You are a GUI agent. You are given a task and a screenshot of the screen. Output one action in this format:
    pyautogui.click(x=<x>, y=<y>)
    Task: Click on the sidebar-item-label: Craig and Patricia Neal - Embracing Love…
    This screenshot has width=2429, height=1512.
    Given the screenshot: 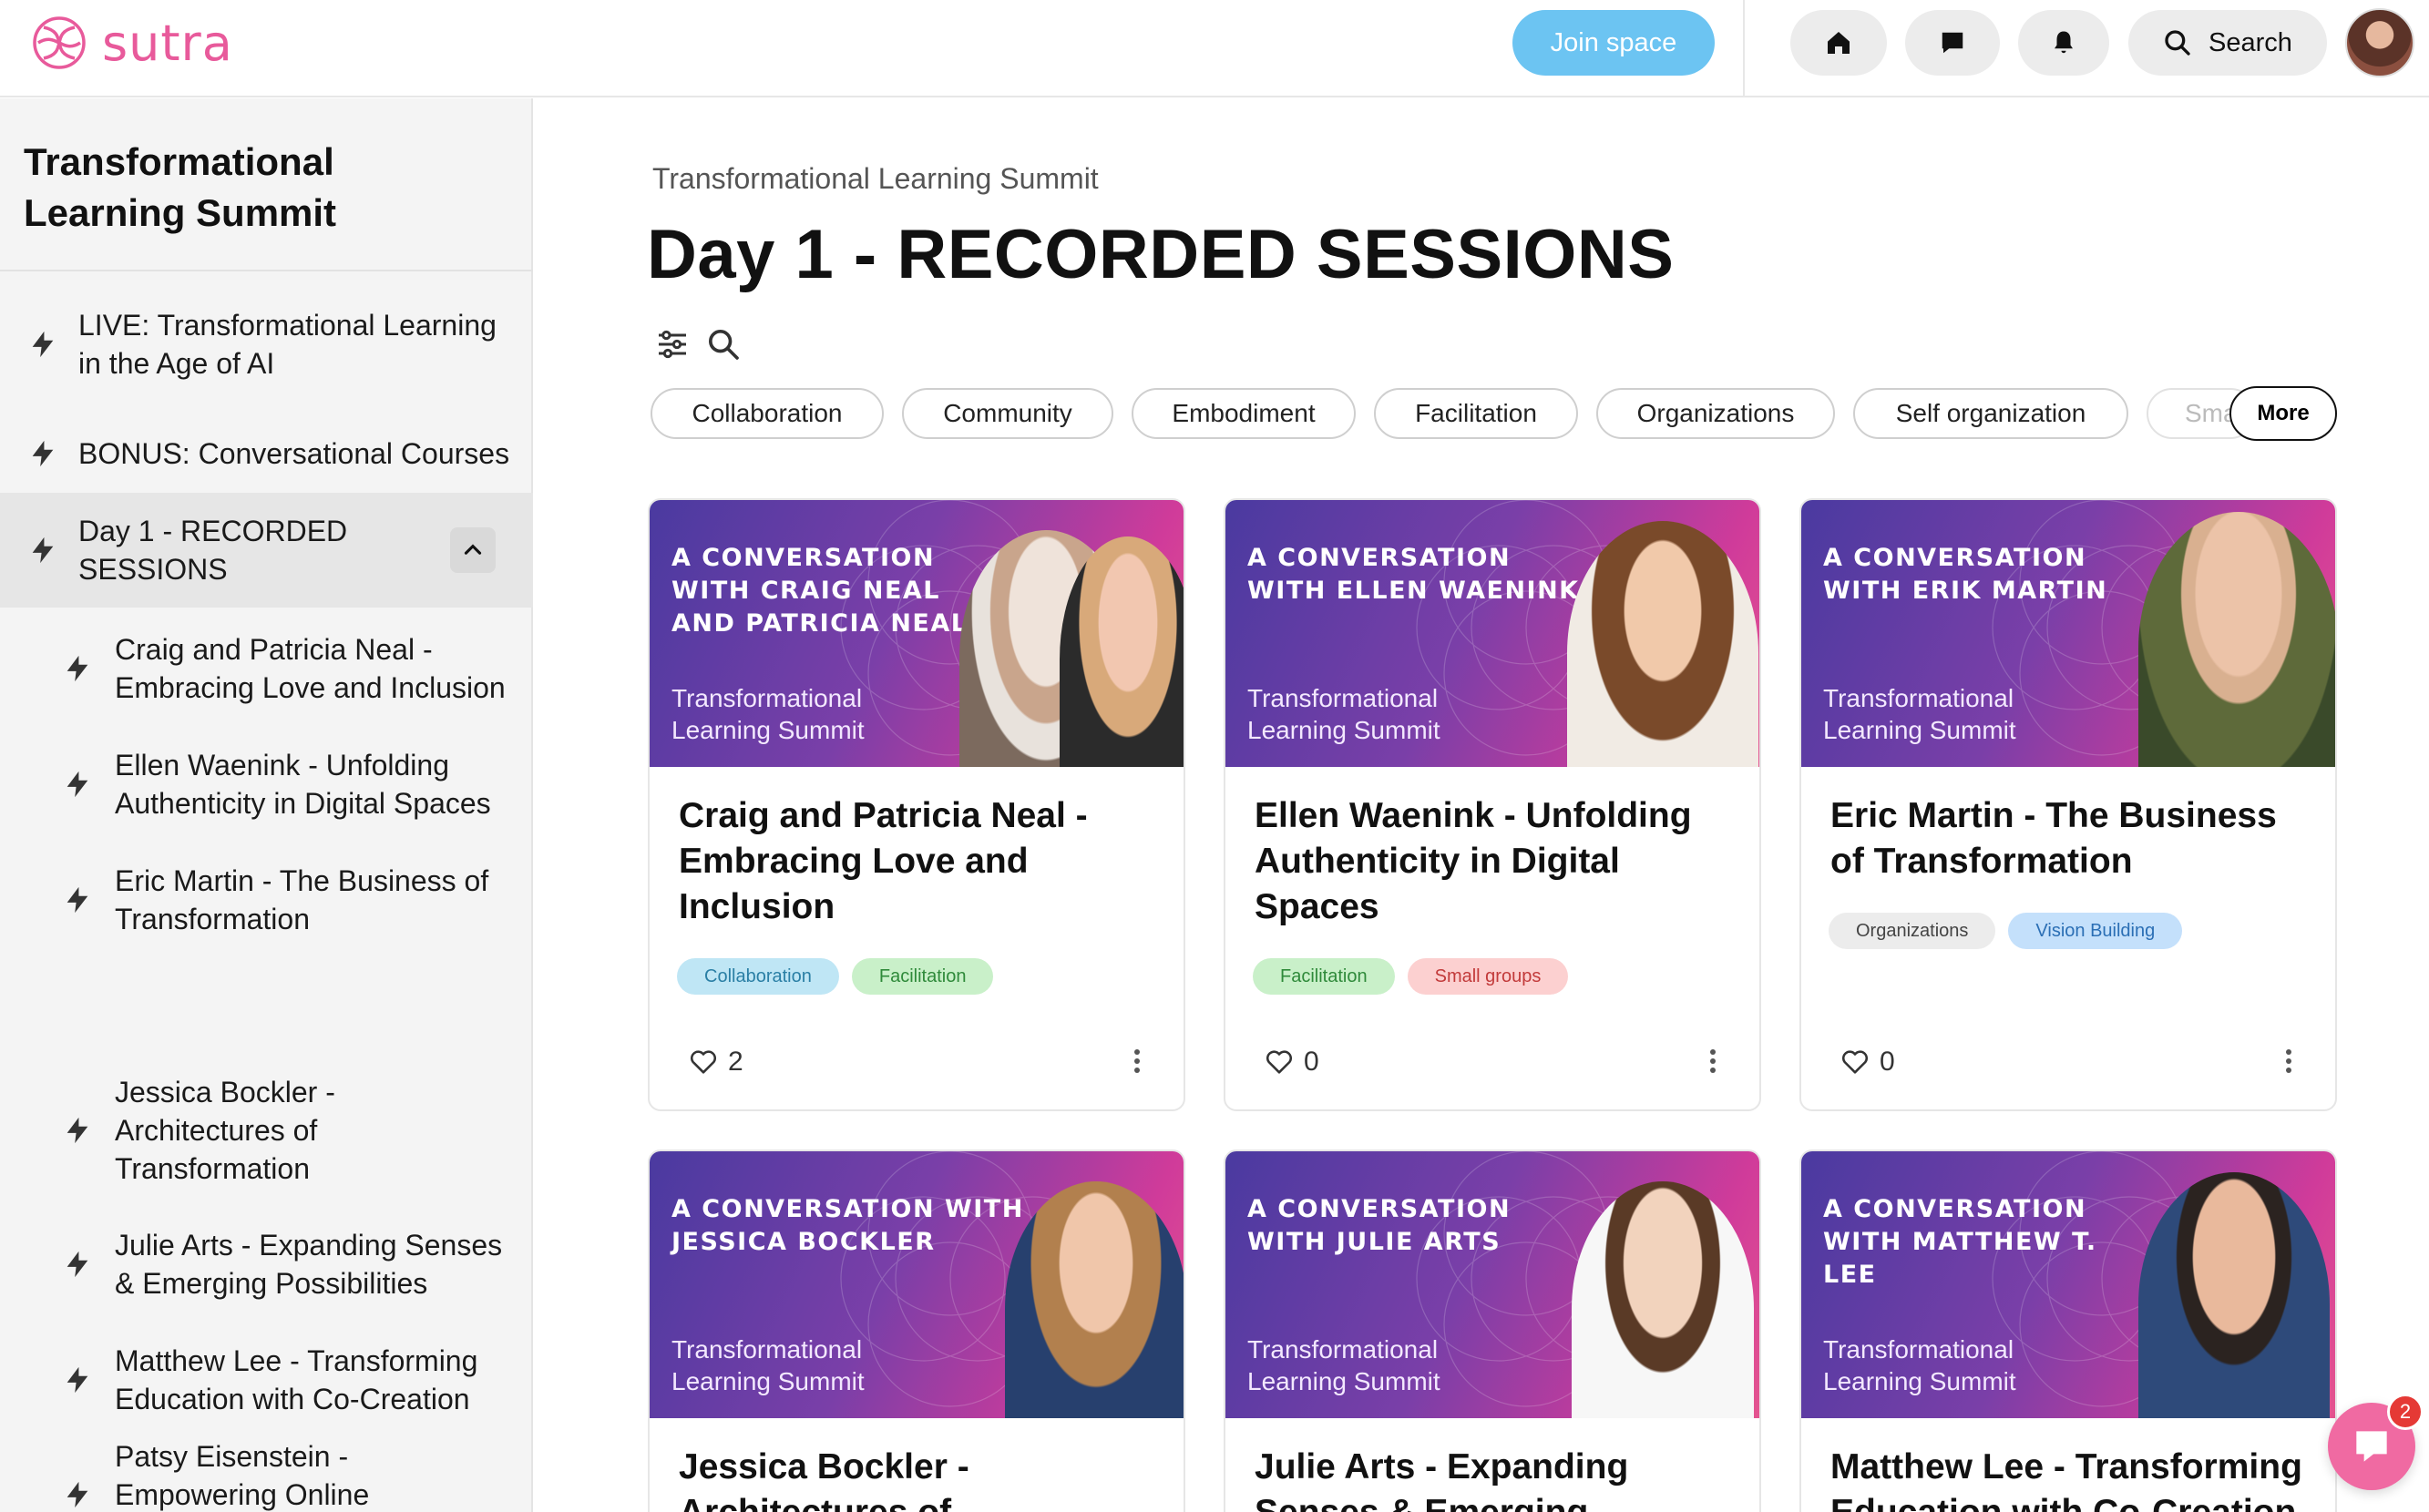 What is the action you would take?
    pyautogui.click(x=310, y=668)
    